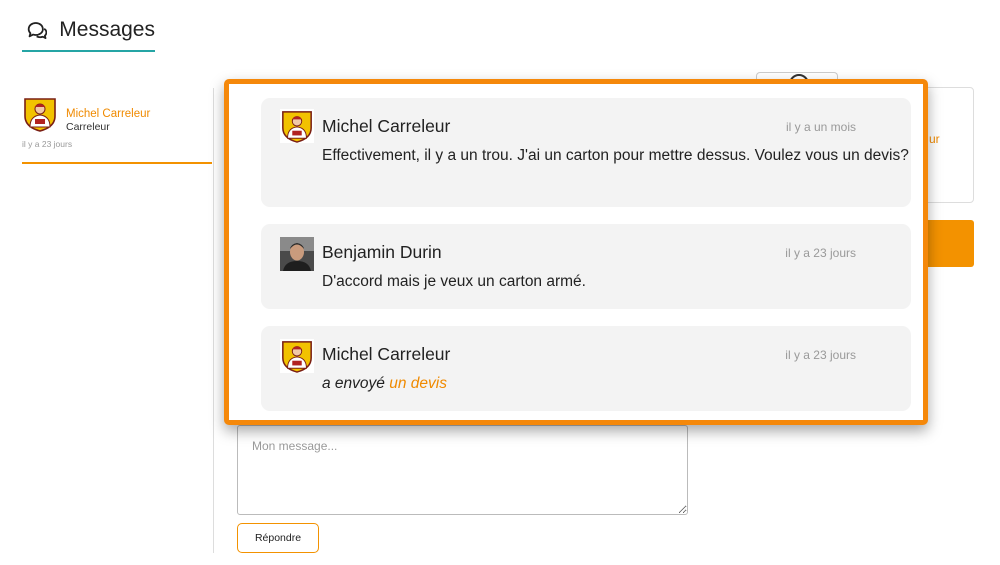 The height and width of the screenshot is (565, 1000). Describe the element at coordinates (108, 114) in the screenshot. I see `conversation-name: Michel Carreleur` at that location.